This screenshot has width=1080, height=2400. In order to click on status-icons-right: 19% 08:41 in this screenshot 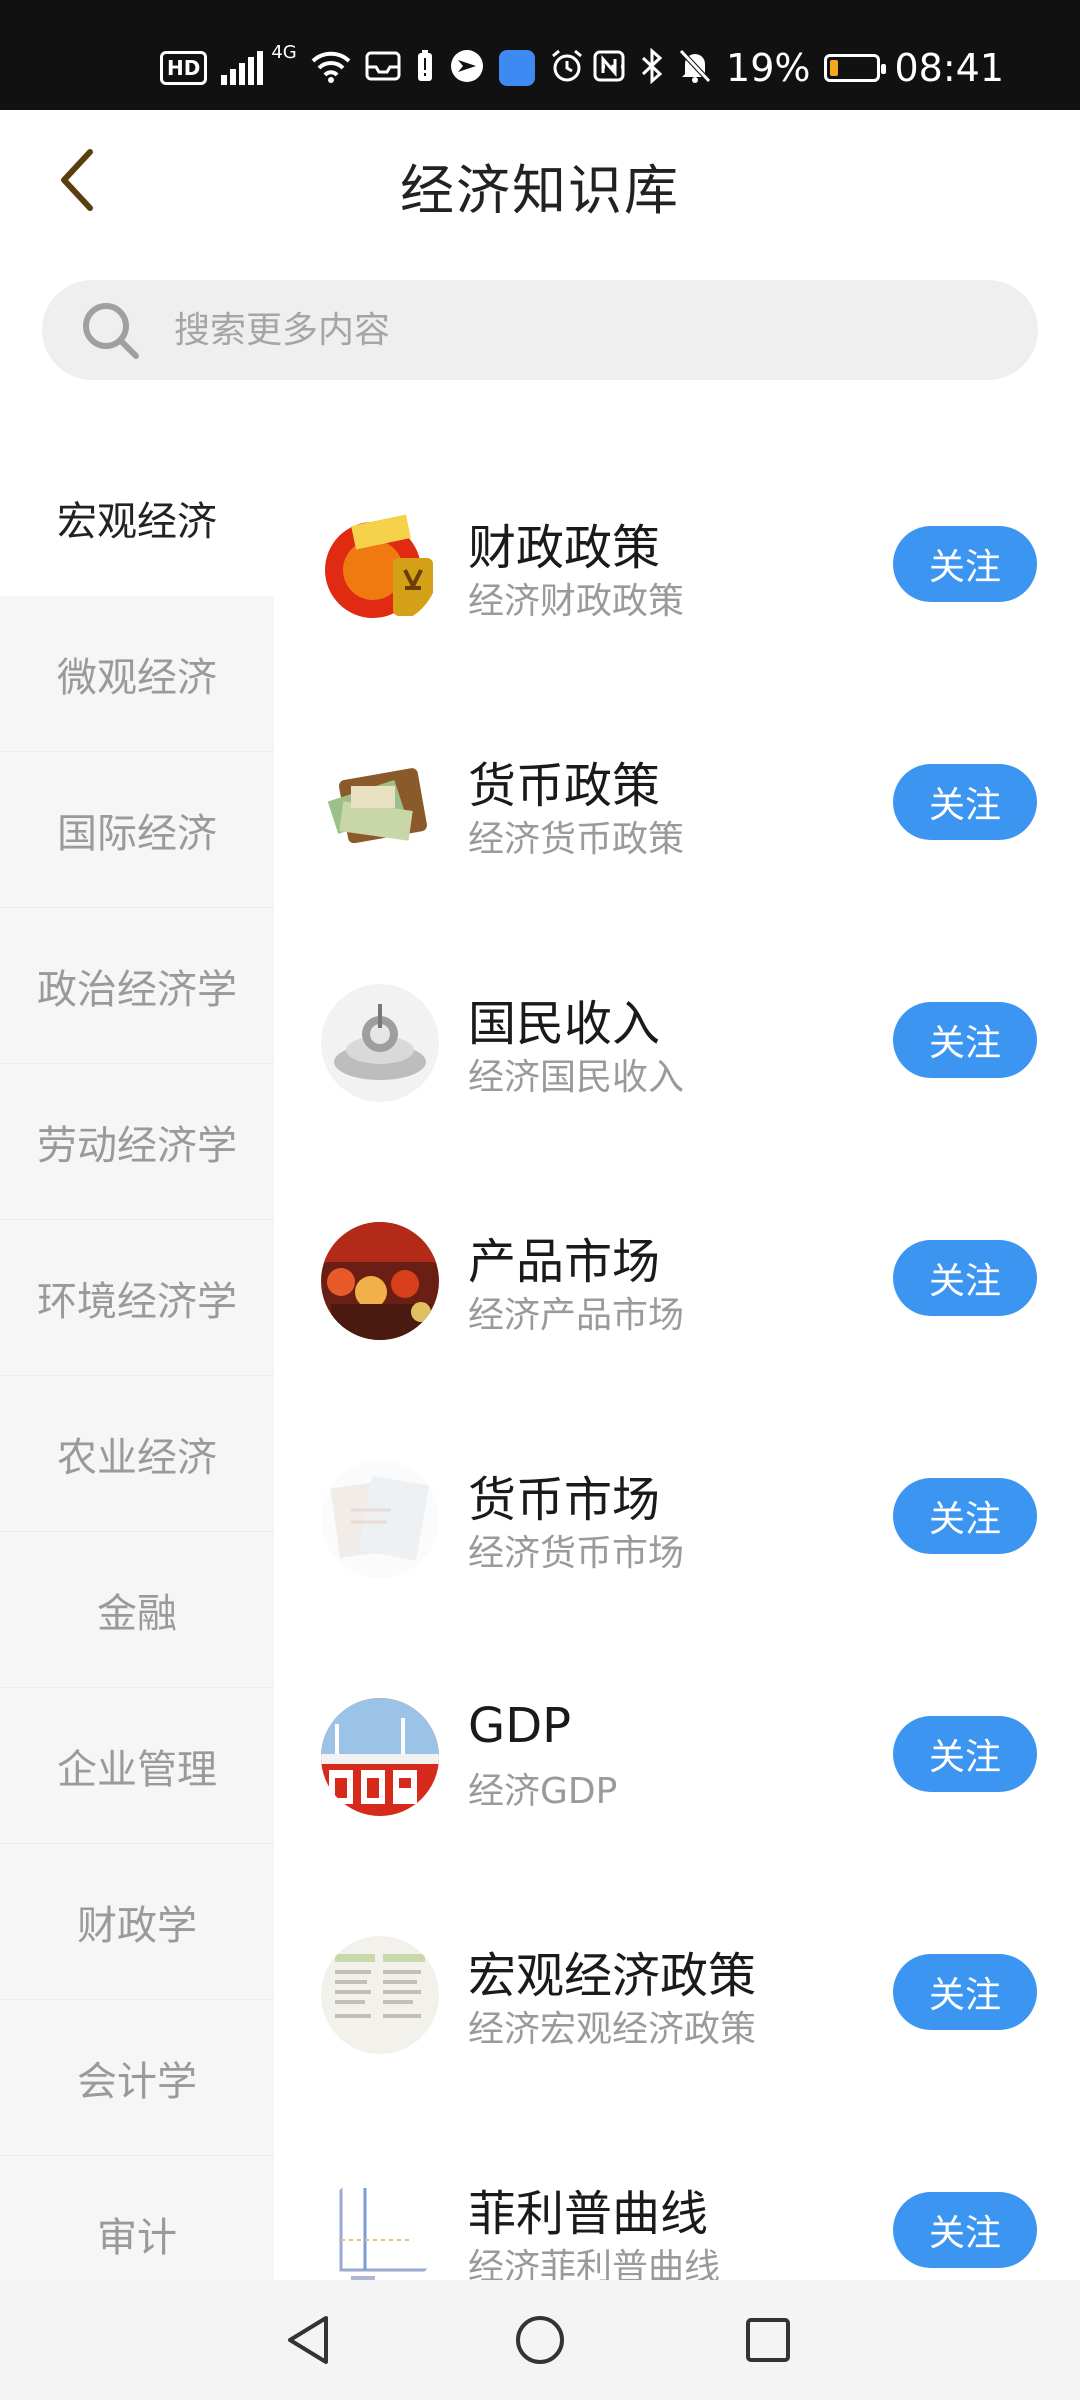, I will do `click(798, 68)`.